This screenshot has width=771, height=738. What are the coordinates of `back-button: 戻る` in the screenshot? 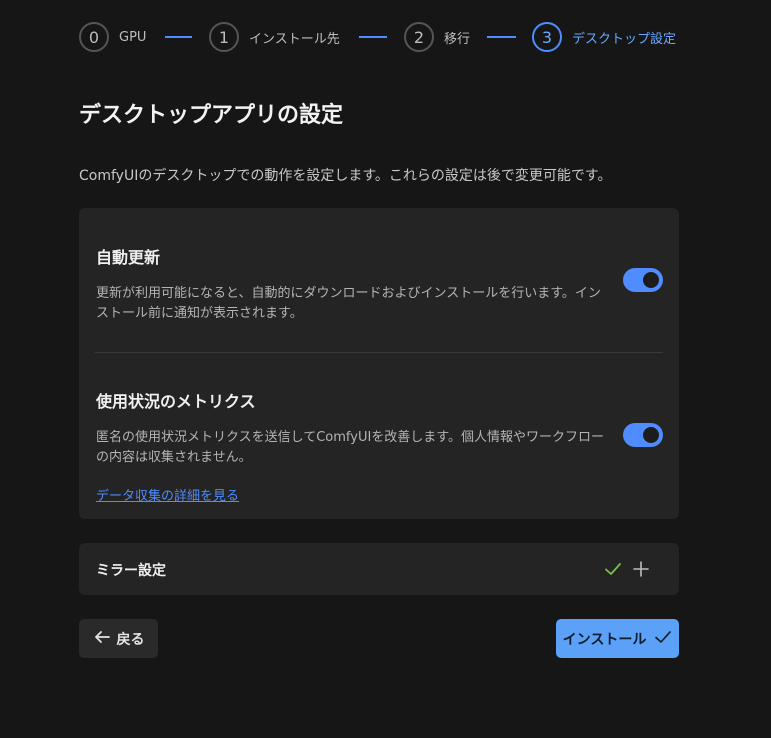 It's located at (118, 638).